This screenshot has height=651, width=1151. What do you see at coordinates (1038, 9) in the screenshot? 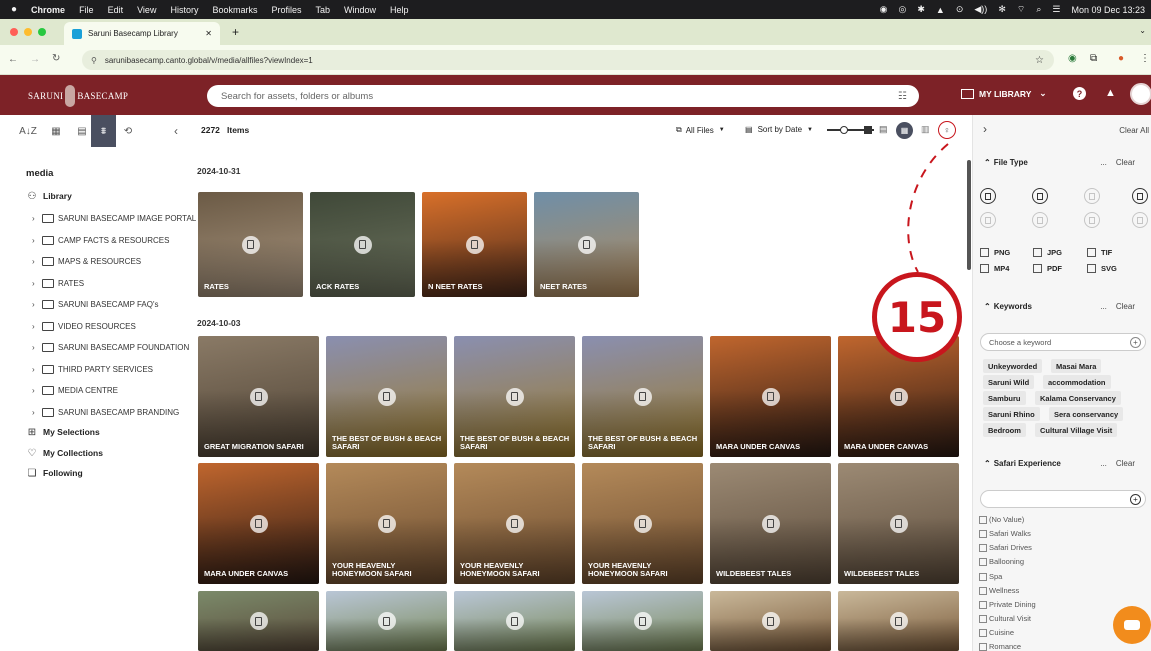
I see `search-icon: ⌕` at bounding box center [1038, 9].